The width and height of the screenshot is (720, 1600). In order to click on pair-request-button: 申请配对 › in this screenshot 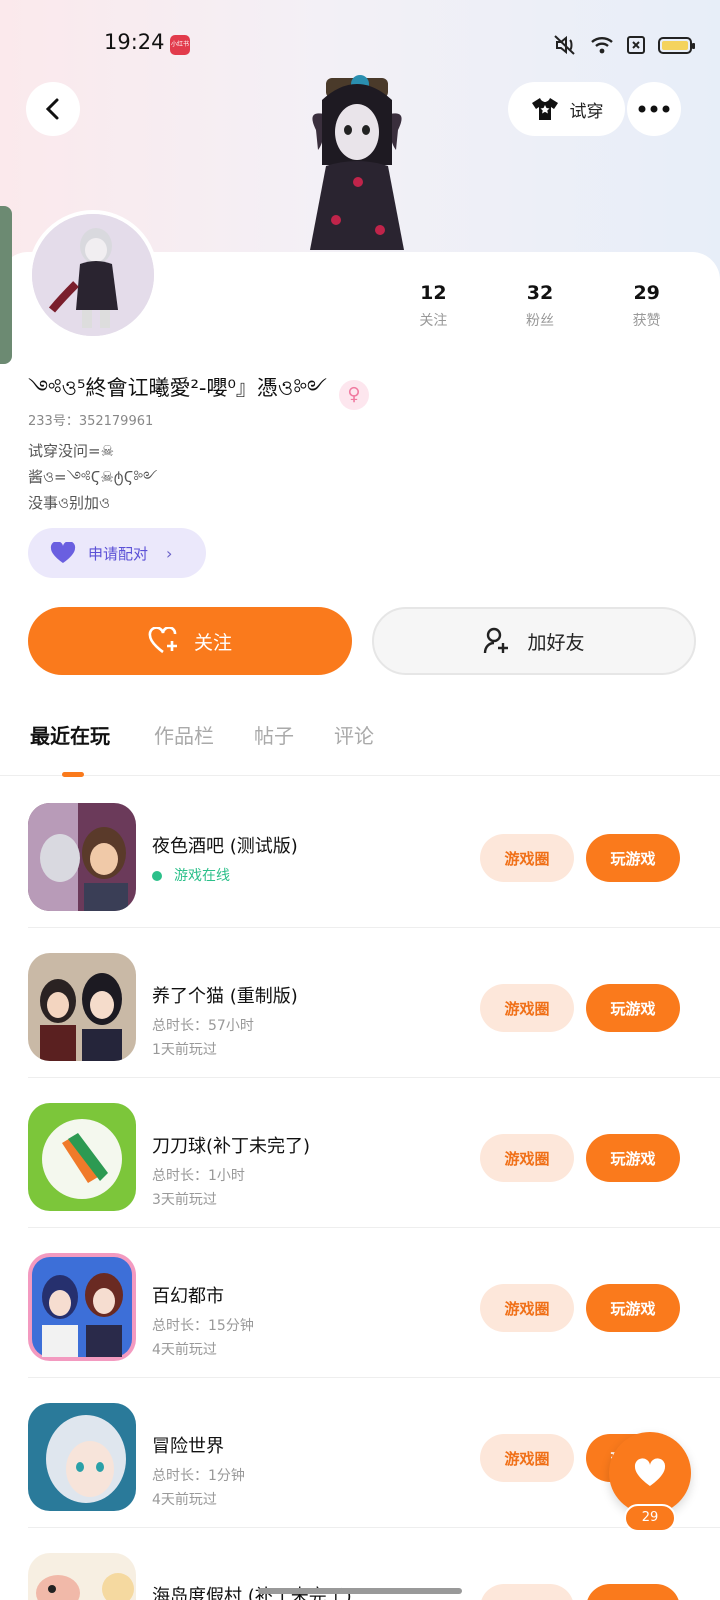, I will do `click(117, 553)`.